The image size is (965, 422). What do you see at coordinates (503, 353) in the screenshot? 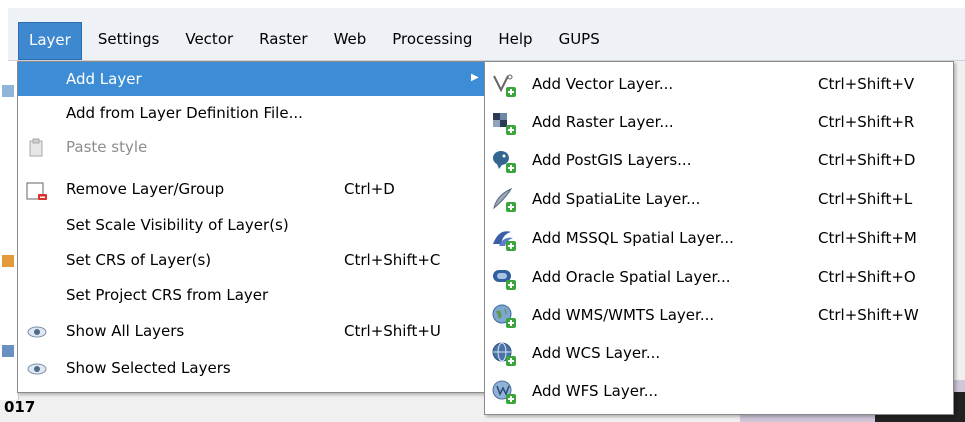
I see `wcs-icon` at bounding box center [503, 353].